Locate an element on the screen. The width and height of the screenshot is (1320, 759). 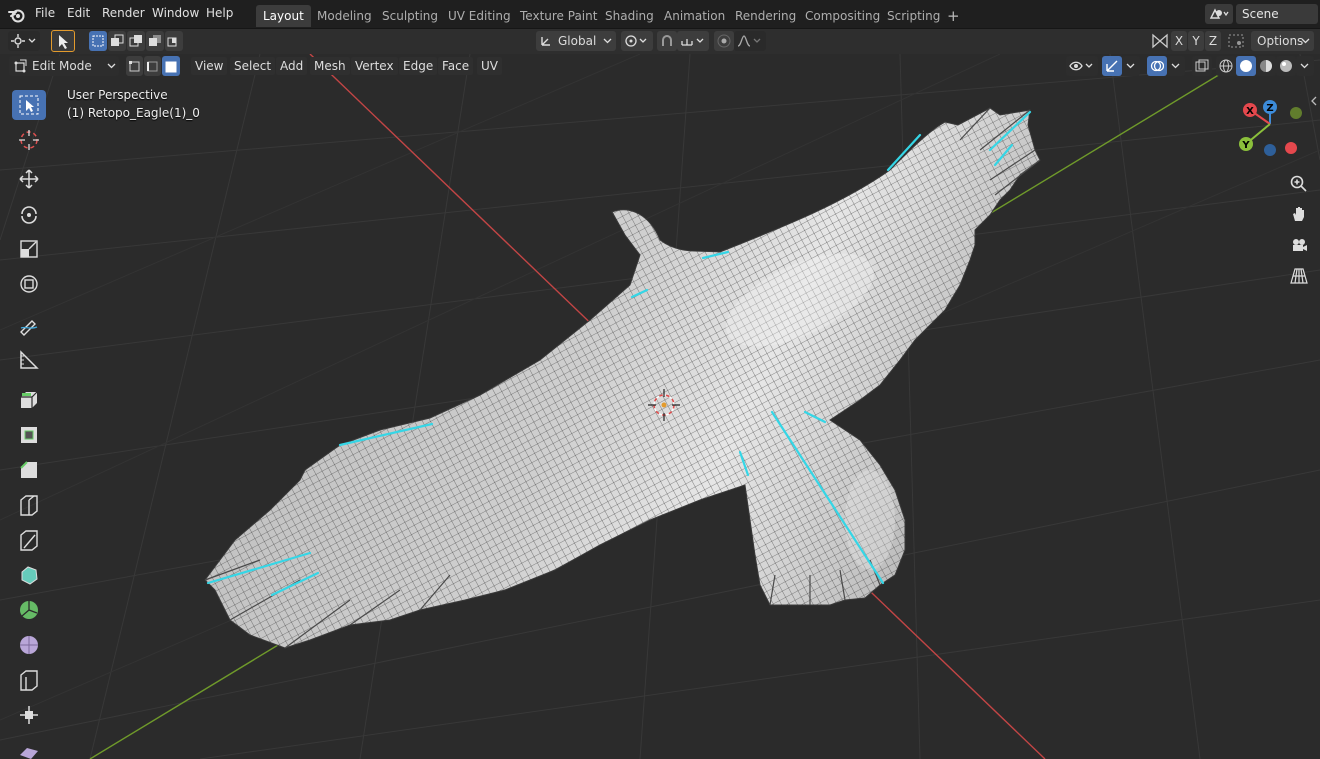
snap-target-dropdown is located at coordinates (693, 41).